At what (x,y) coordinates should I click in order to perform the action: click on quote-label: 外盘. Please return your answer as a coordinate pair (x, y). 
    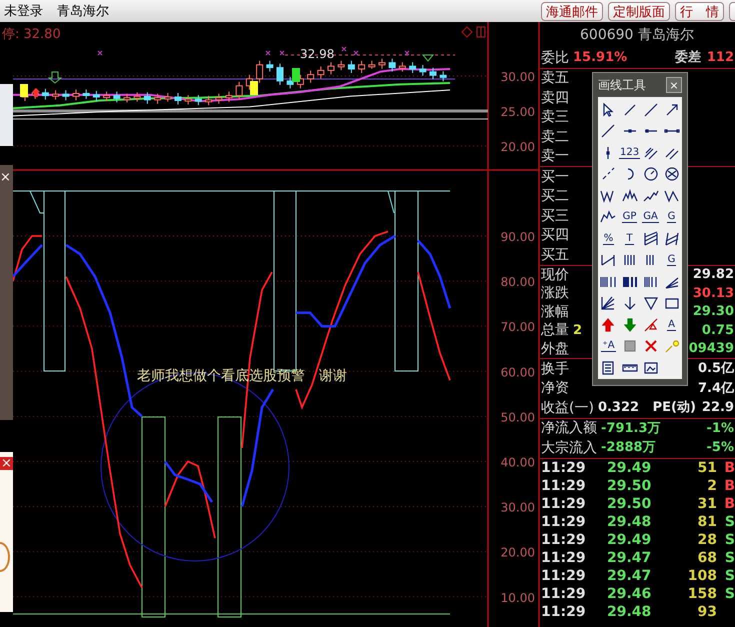
    Looking at the image, I should click on (555, 349).